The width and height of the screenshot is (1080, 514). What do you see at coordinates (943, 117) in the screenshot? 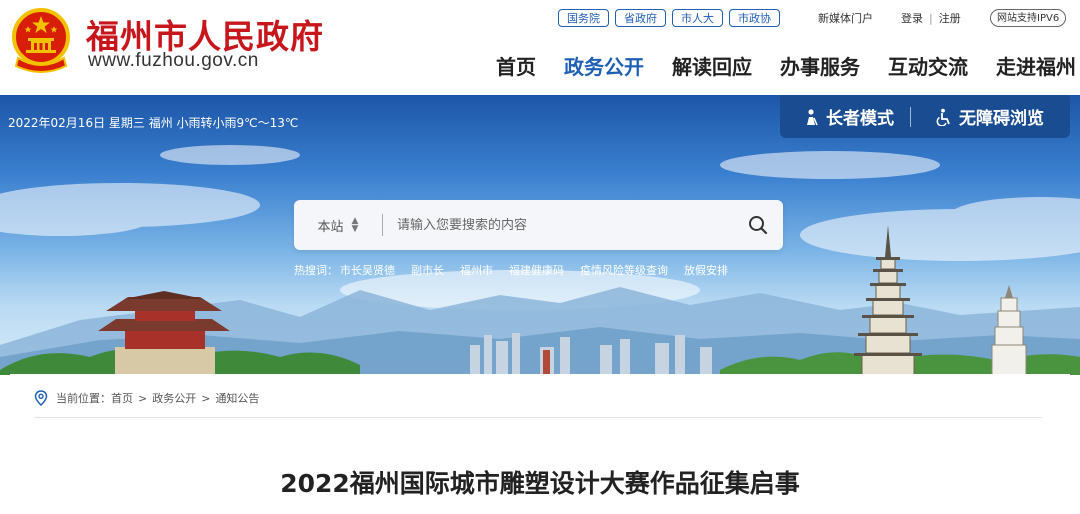
I see `wheelchair-icon` at bounding box center [943, 117].